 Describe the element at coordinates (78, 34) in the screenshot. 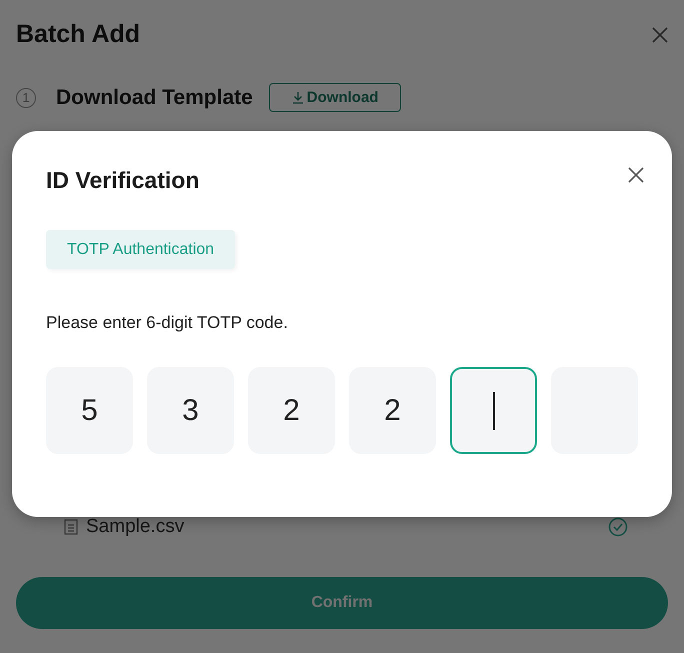

I see `dialog-title: Batch Add` at that location.